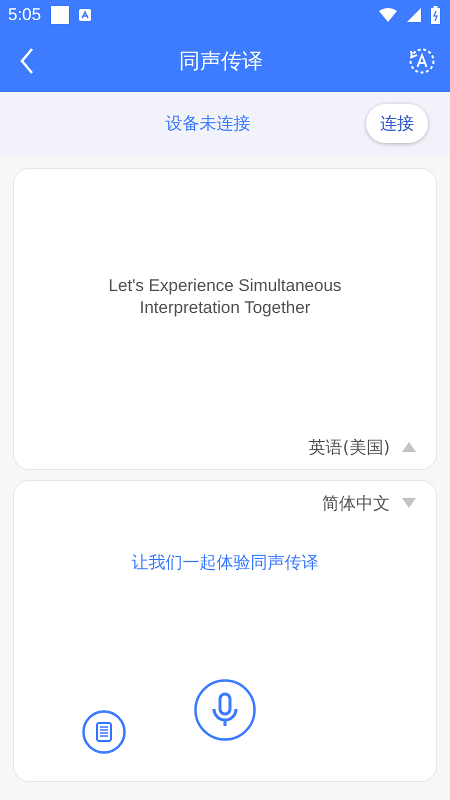 The height and width of the screenshot is (800, 450). I want to click on battery-icon, so click(435, 15).